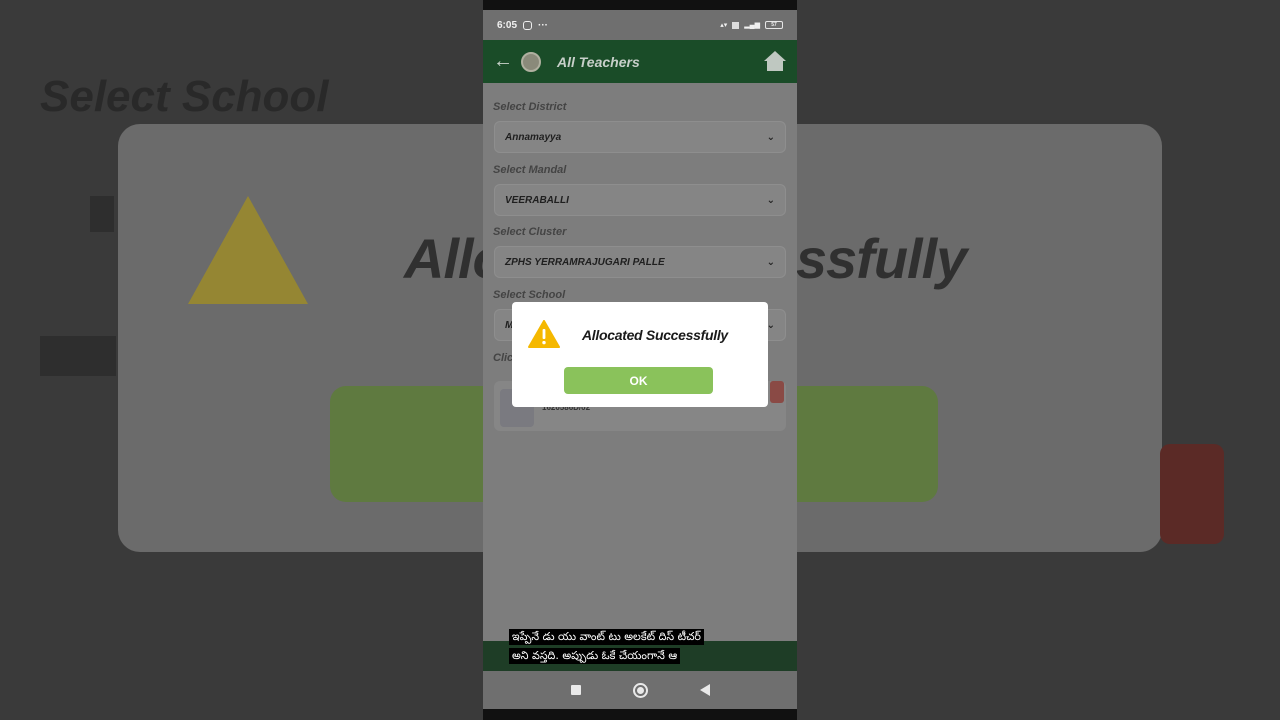  Describe the element at coordinates (638, 380) in the screenshot. I see `ok-button: OK` at that location.